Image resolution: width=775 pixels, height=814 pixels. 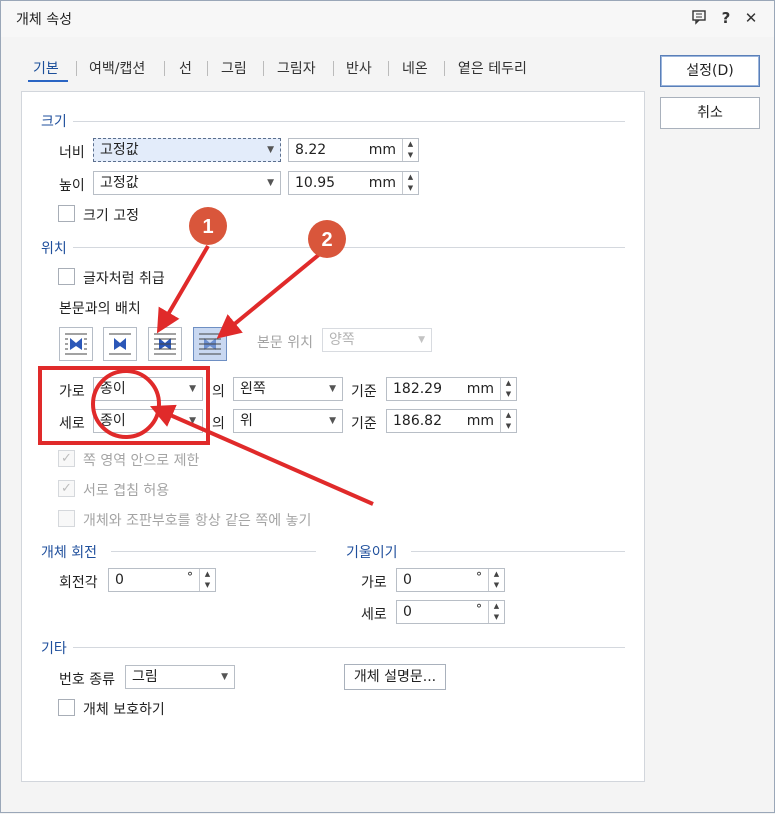 I want to click on width-mode-select: 고정값 ▼, so click(x=187, y=150).